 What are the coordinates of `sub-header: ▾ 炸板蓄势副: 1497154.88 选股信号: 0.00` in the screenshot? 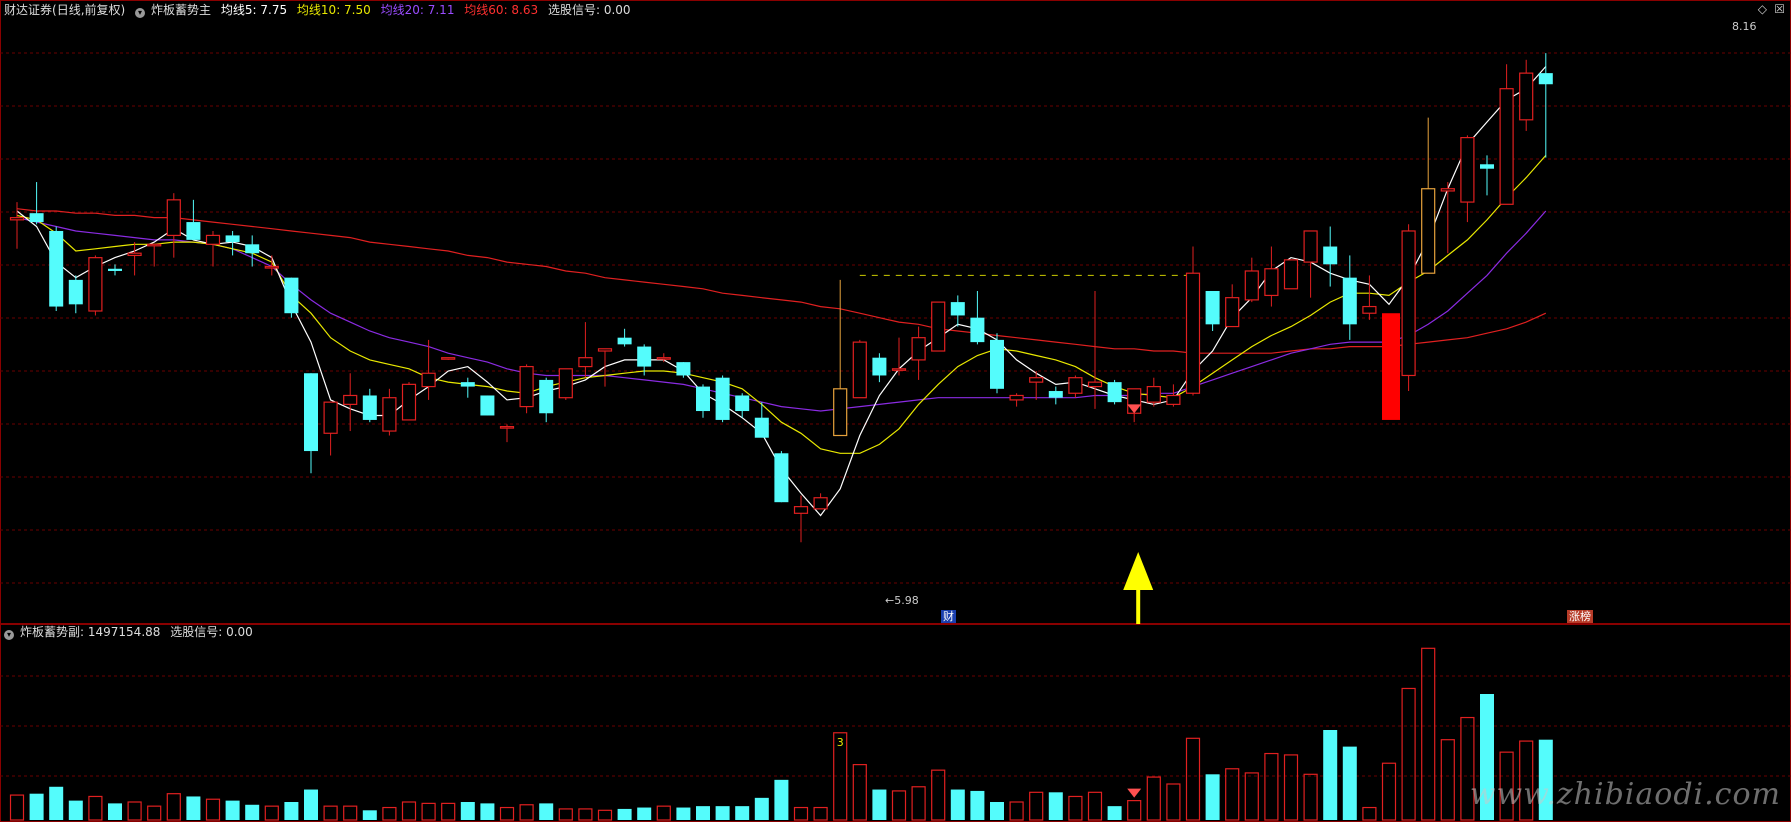 It's located at (131, 632).